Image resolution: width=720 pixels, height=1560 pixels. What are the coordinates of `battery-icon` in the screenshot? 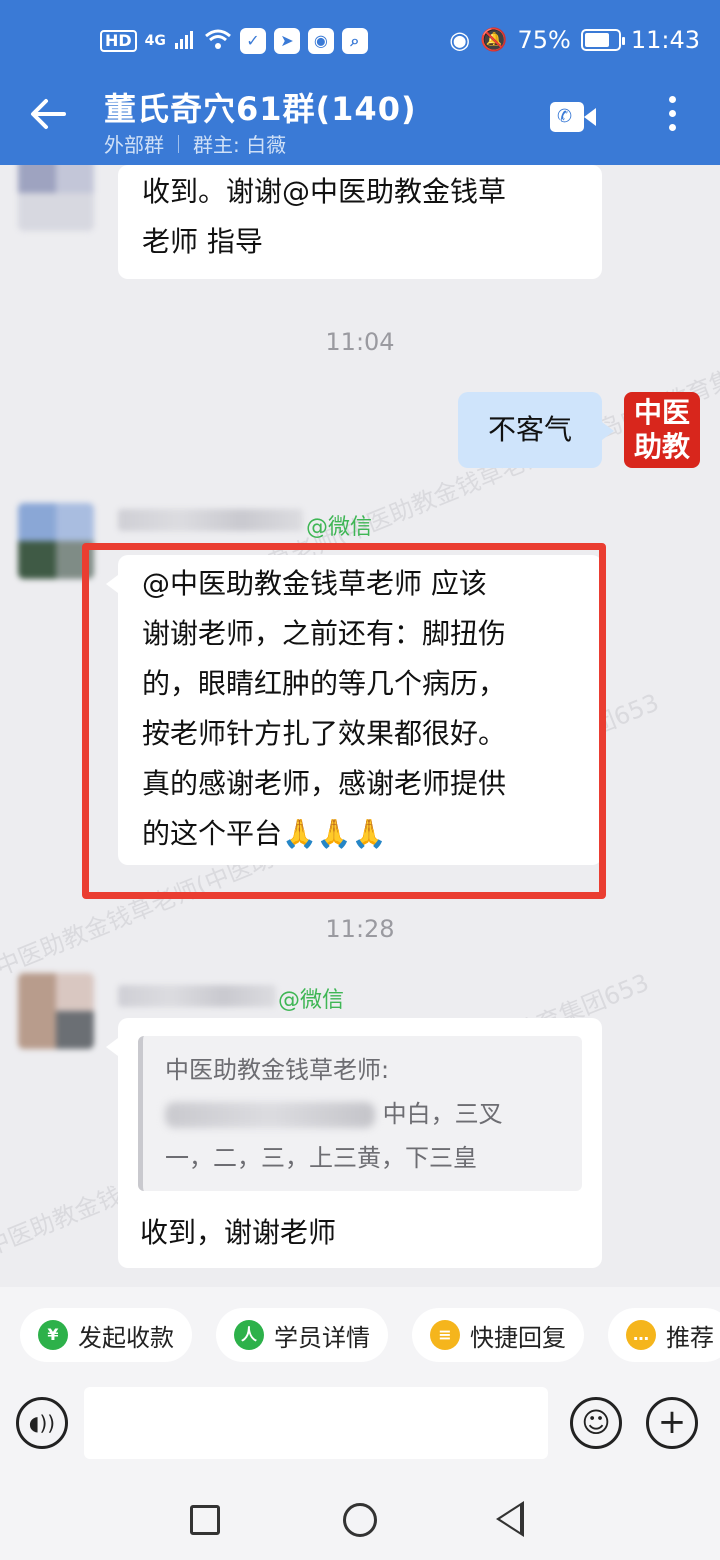 It's located at (602, 40).